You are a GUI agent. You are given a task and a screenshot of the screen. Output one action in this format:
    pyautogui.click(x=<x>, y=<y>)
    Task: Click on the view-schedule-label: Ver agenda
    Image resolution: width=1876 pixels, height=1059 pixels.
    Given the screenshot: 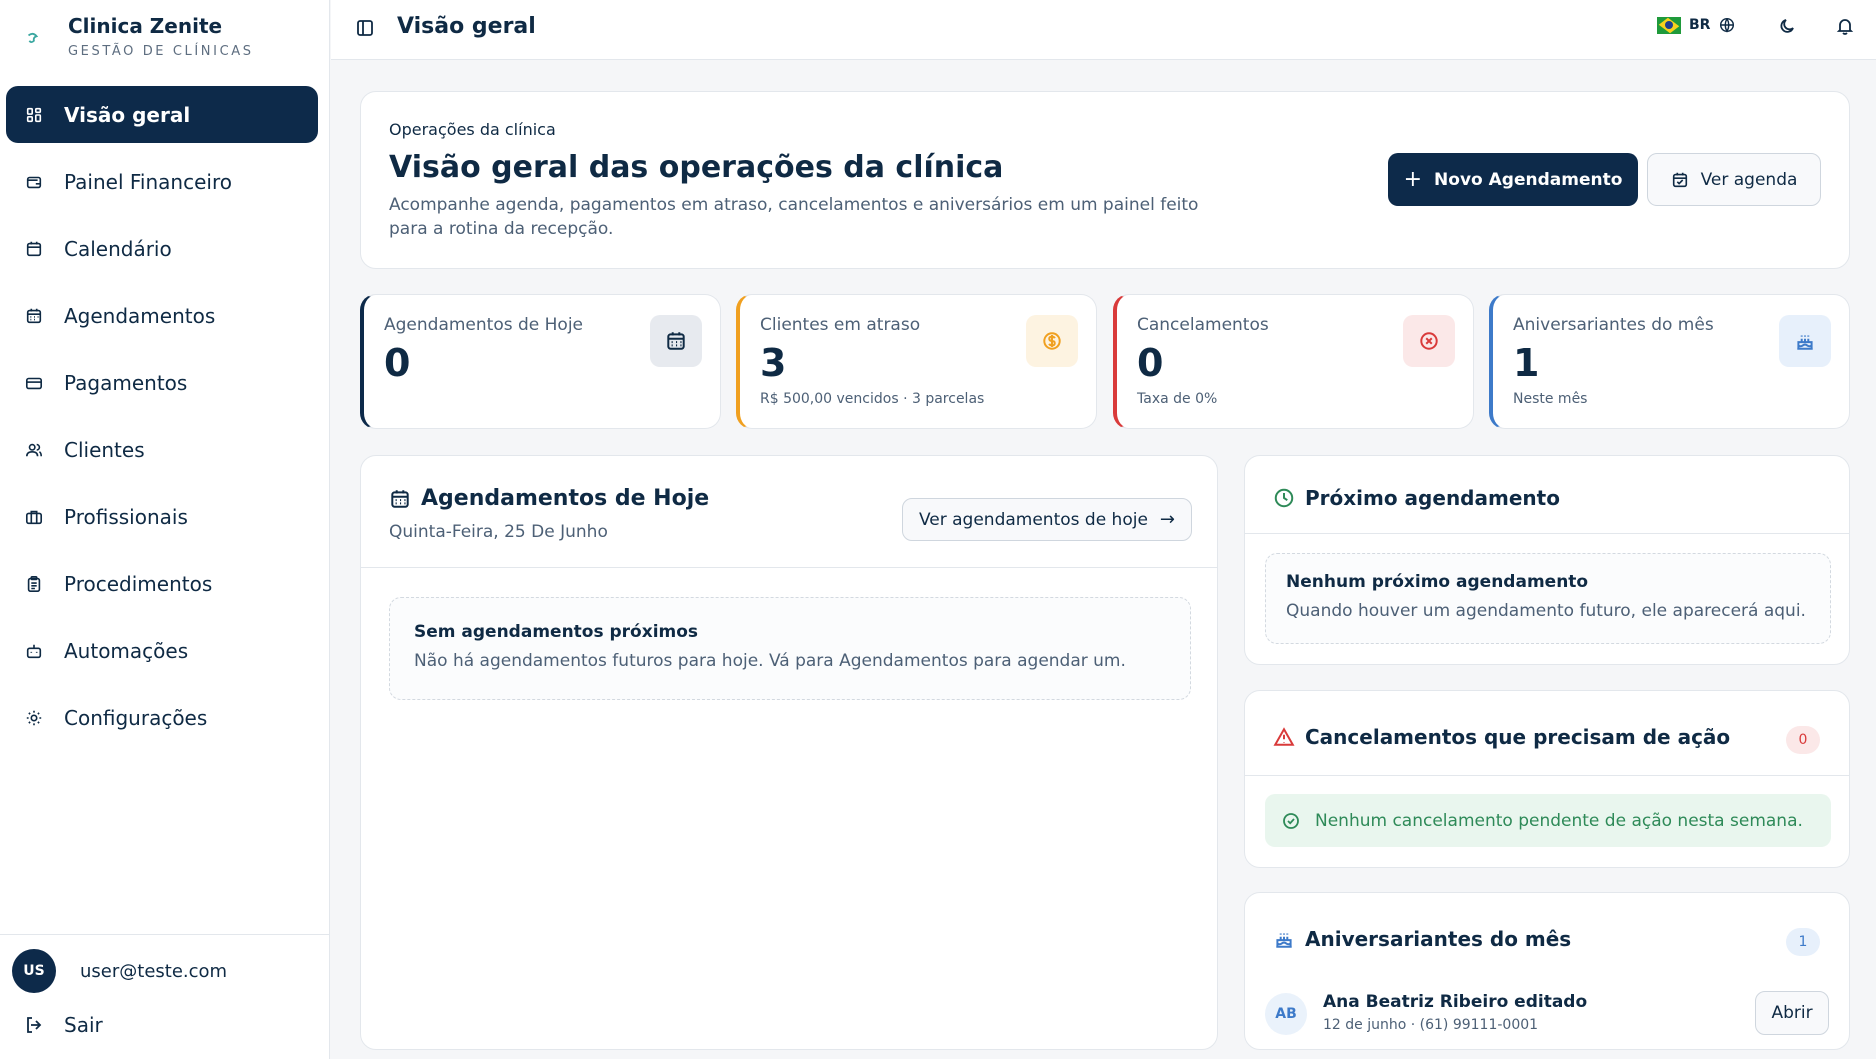 What is the action you would take?
    pyautogui.click(x=1749, y=179)
    